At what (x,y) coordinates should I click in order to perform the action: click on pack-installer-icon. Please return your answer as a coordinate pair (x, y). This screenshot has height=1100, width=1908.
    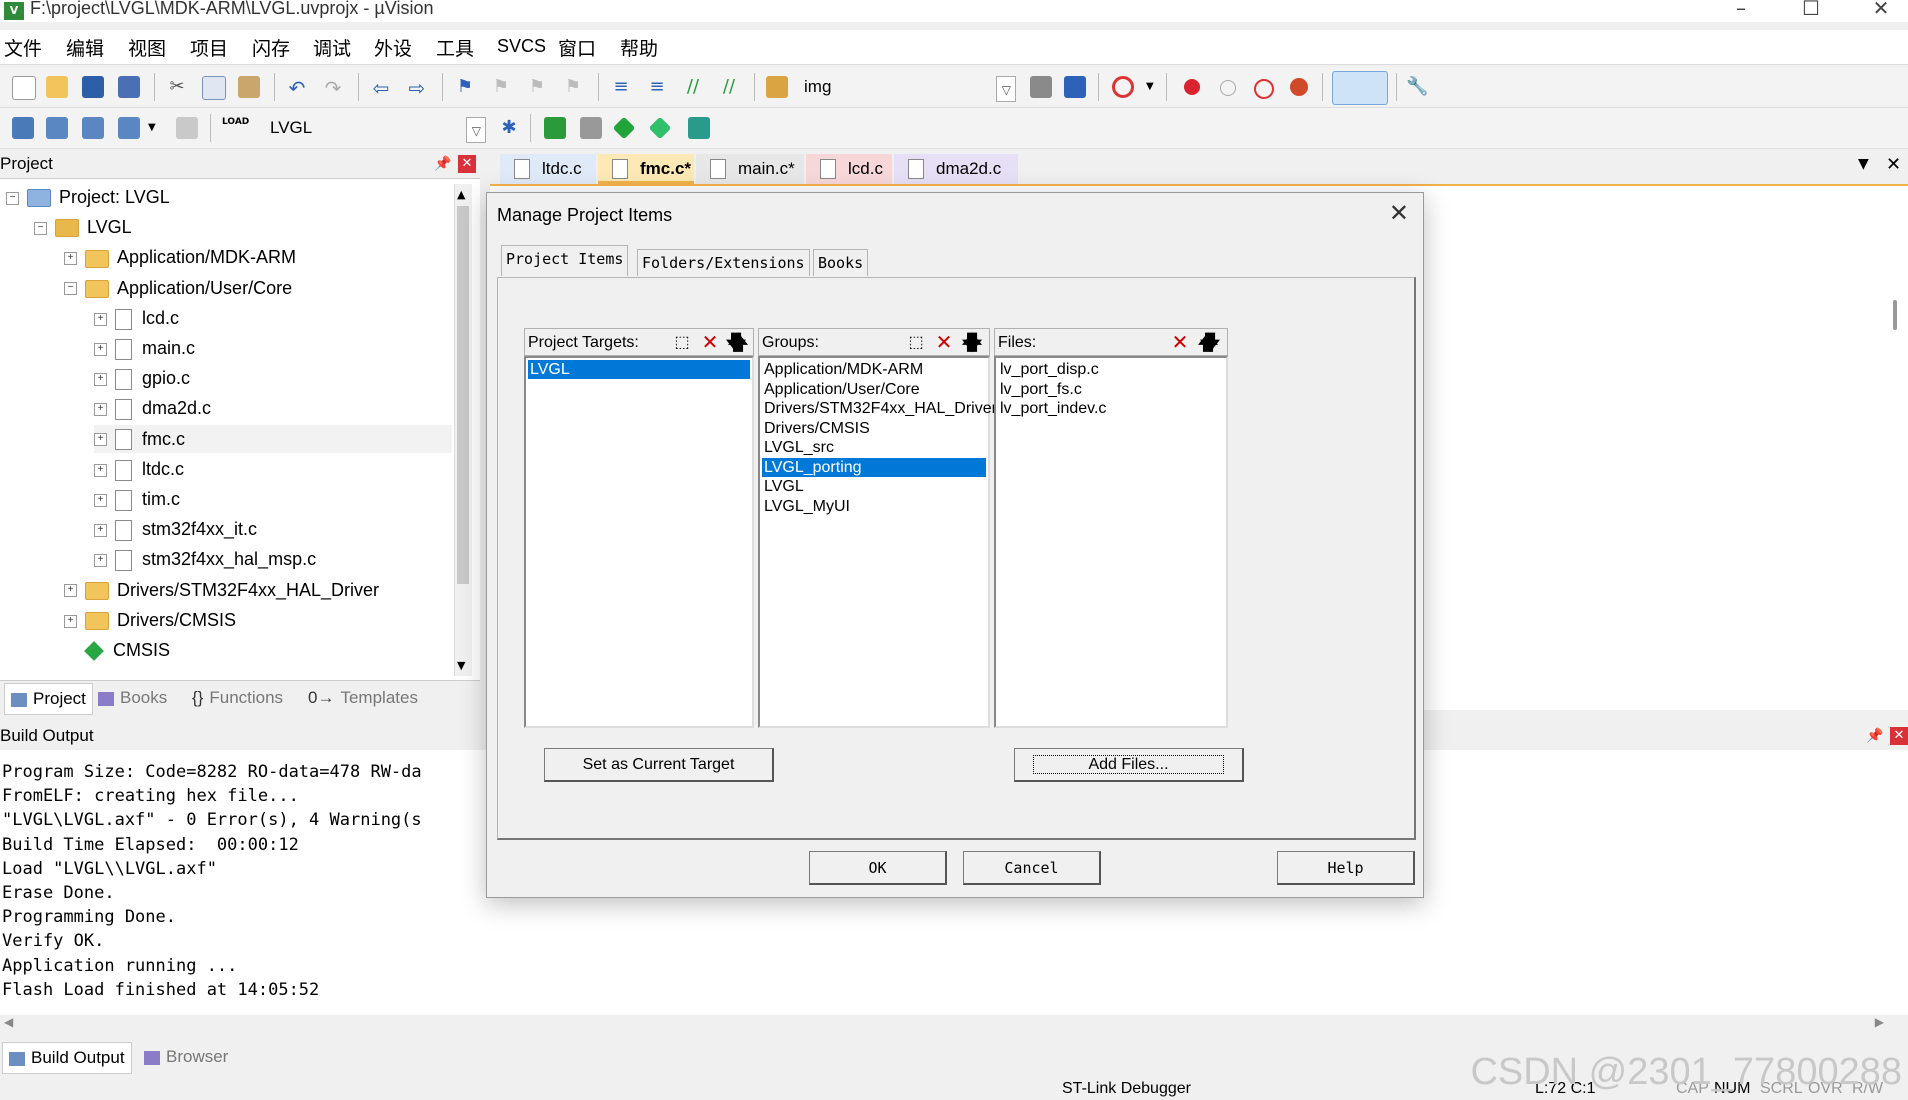
    Looking at the image, I should click on (699, 128).